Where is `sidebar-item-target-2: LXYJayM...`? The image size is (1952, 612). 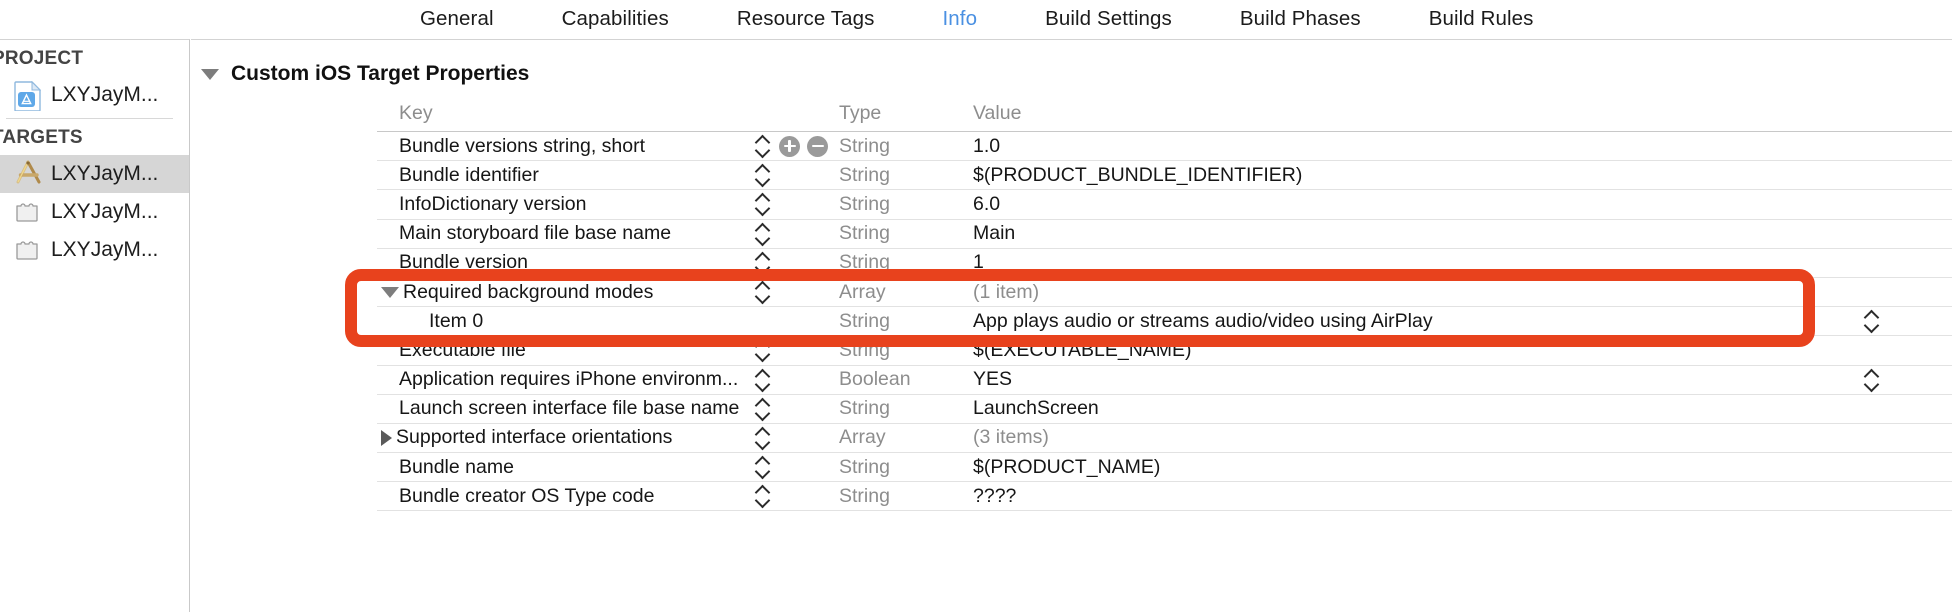
sidebar-item-target-2: LXYJayM... is located at coordinates (94, 250).